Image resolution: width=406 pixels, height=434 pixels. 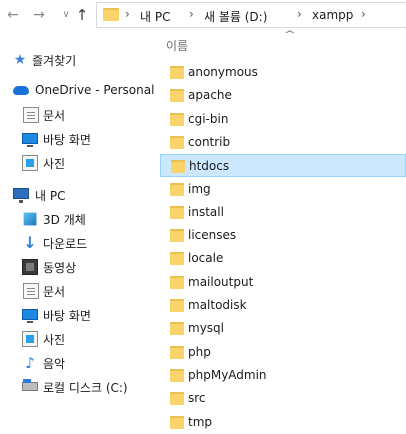 I want to click on file-name: anonymous, so click(x=223, y=72).